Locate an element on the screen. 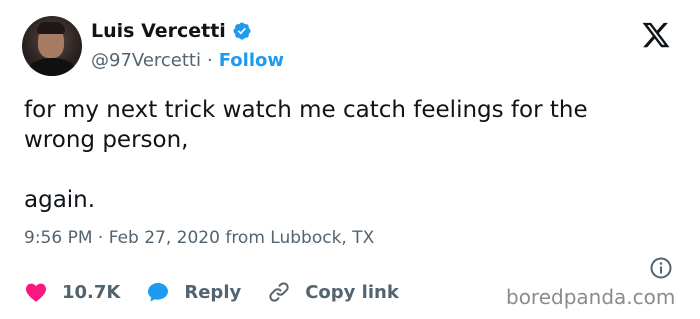  heart-icon is located at coordinates (36, 292).